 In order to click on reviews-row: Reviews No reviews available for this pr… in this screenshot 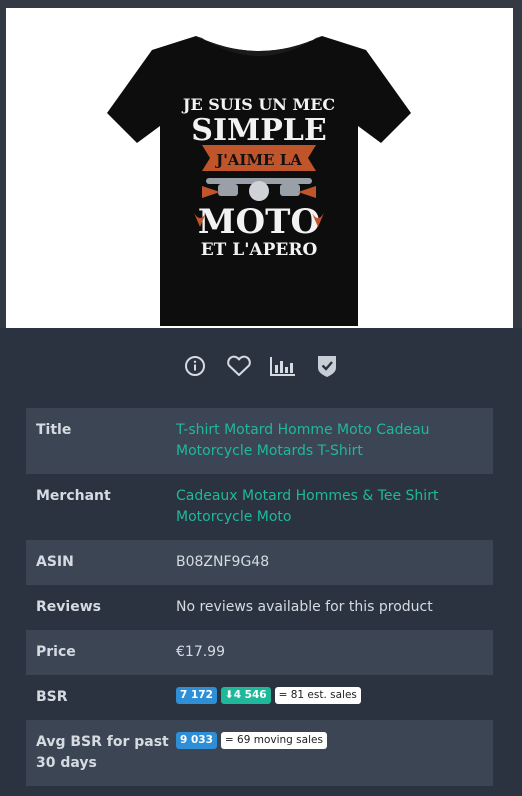, I will do `click(259, 607)`.